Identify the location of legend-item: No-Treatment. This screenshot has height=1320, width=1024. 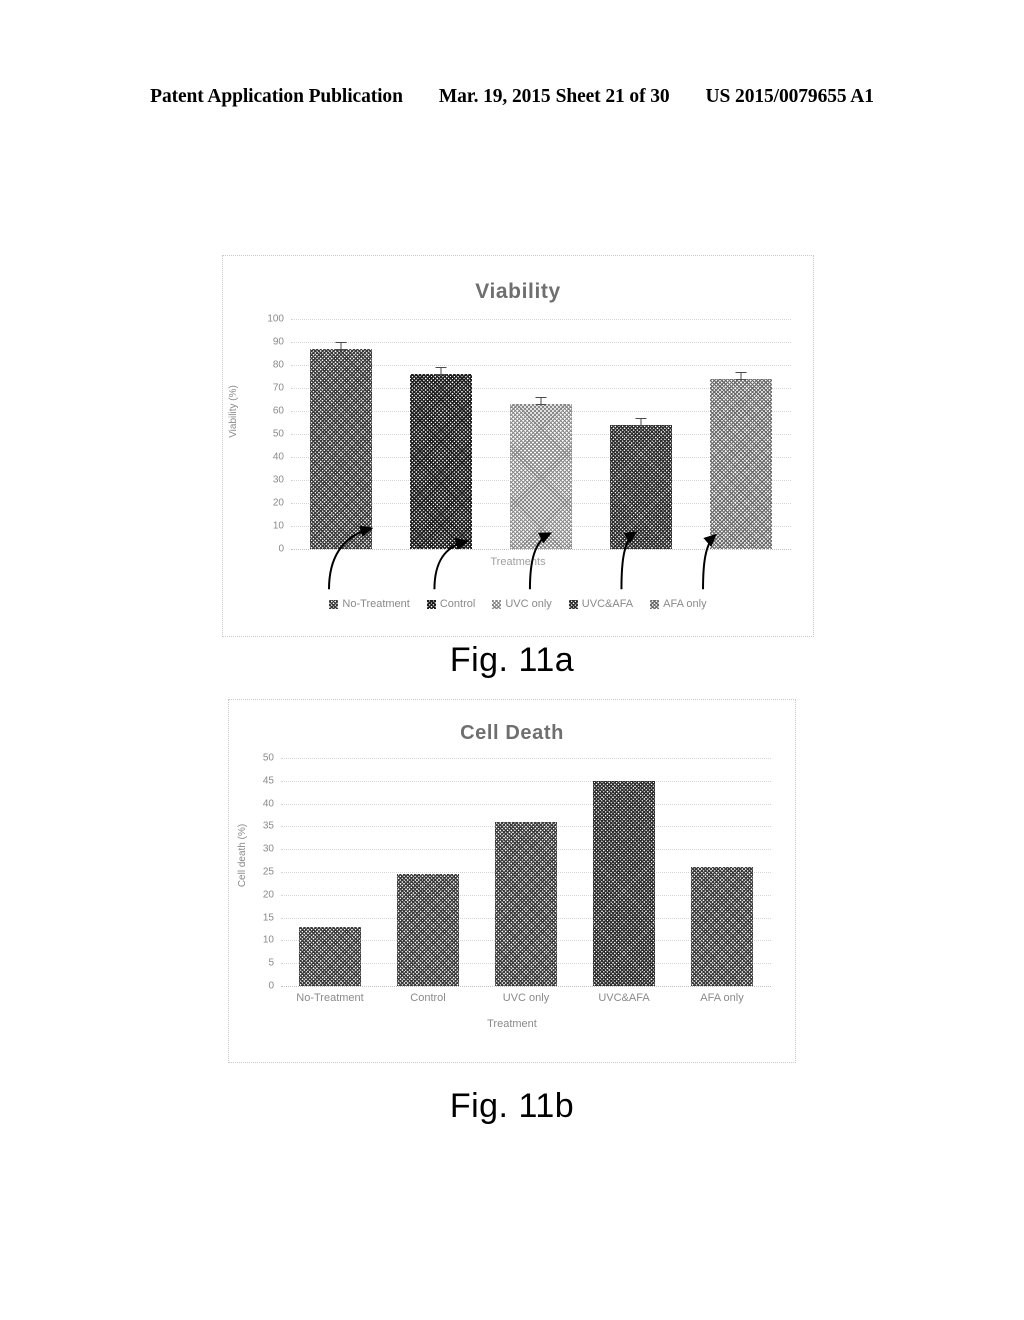
(369, 604).